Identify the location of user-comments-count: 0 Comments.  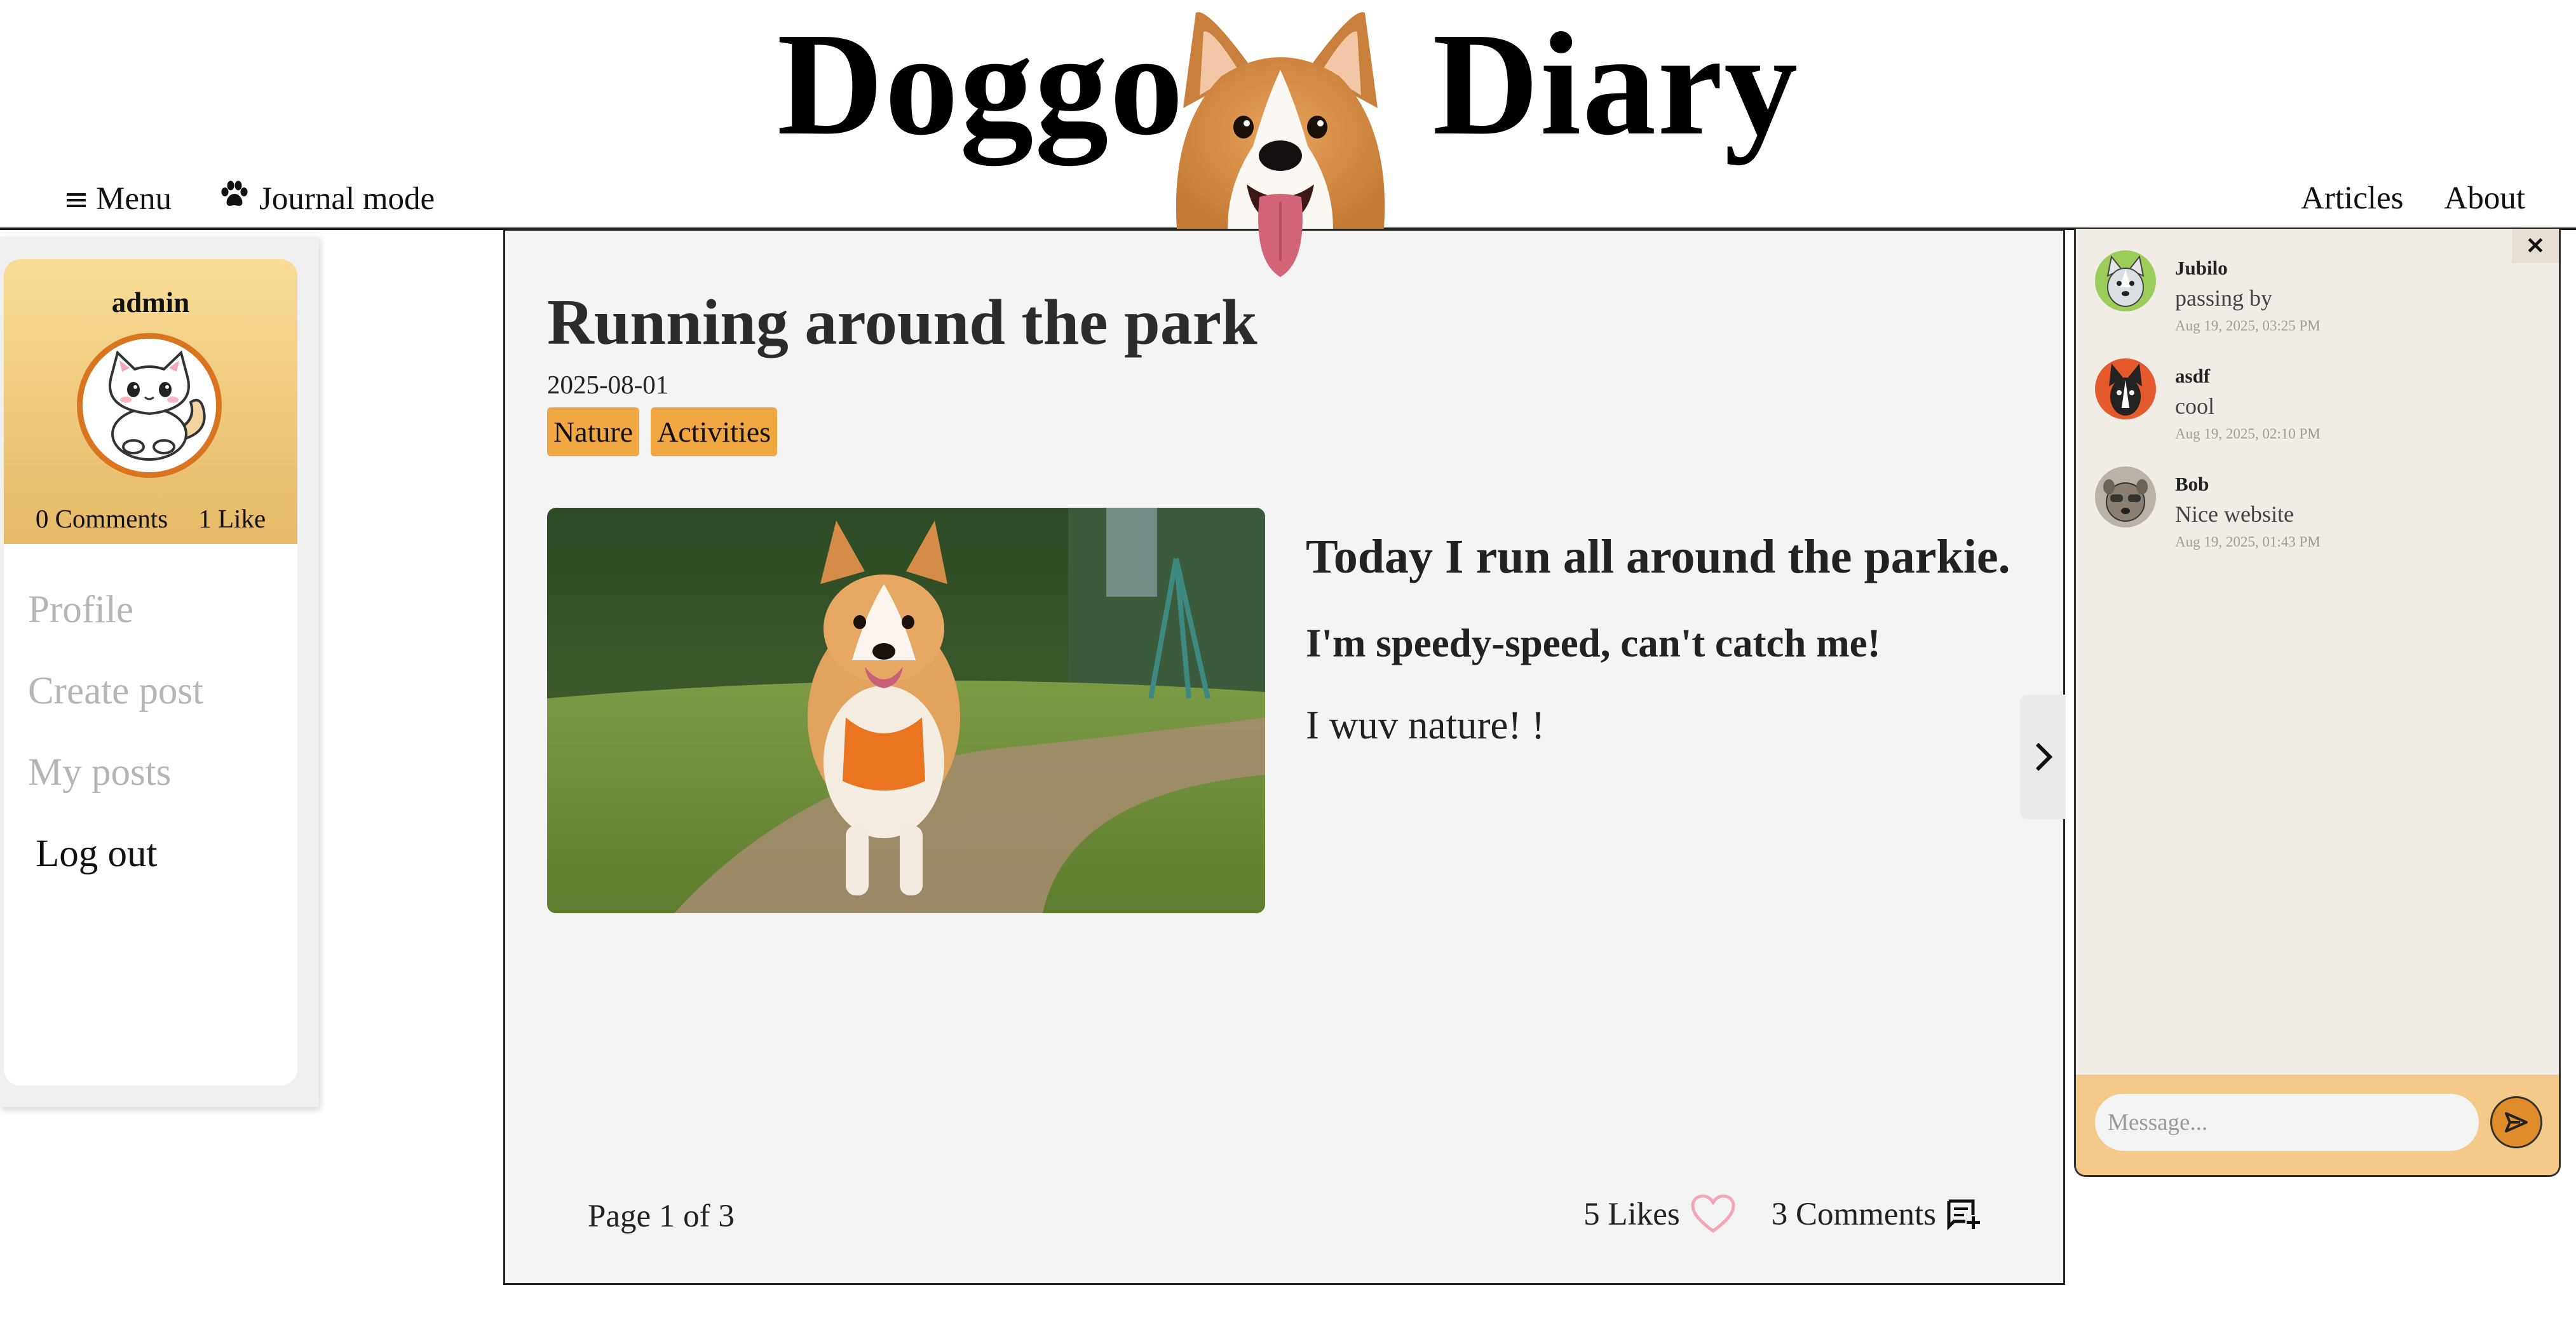
(101, 518).